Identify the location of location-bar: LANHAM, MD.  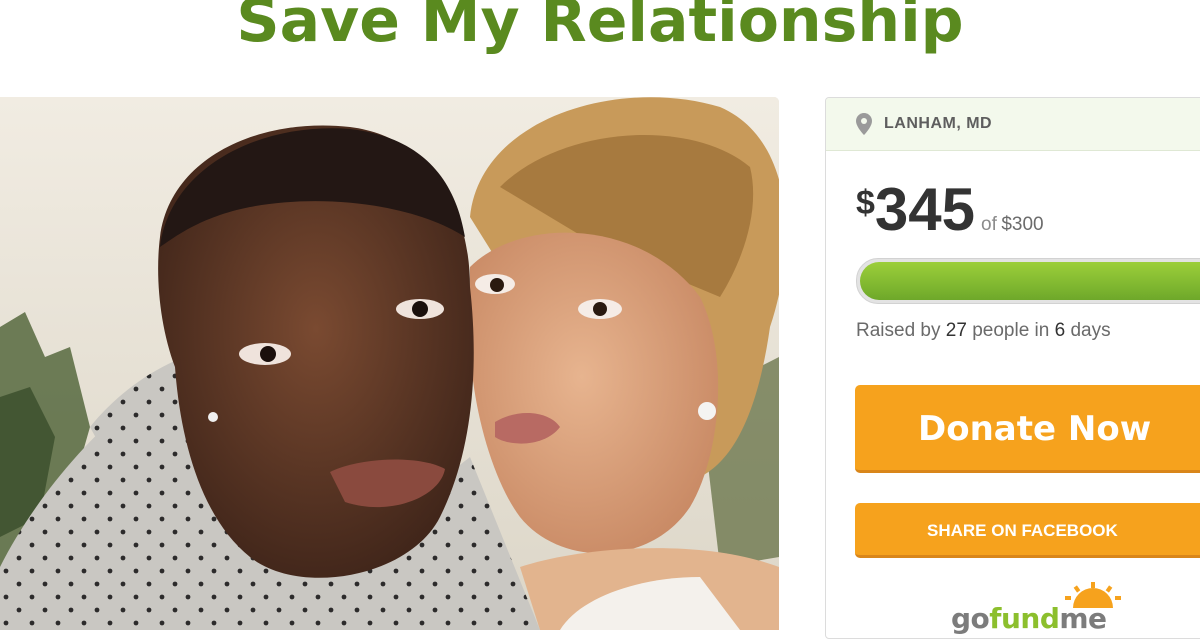
(1013, 124).